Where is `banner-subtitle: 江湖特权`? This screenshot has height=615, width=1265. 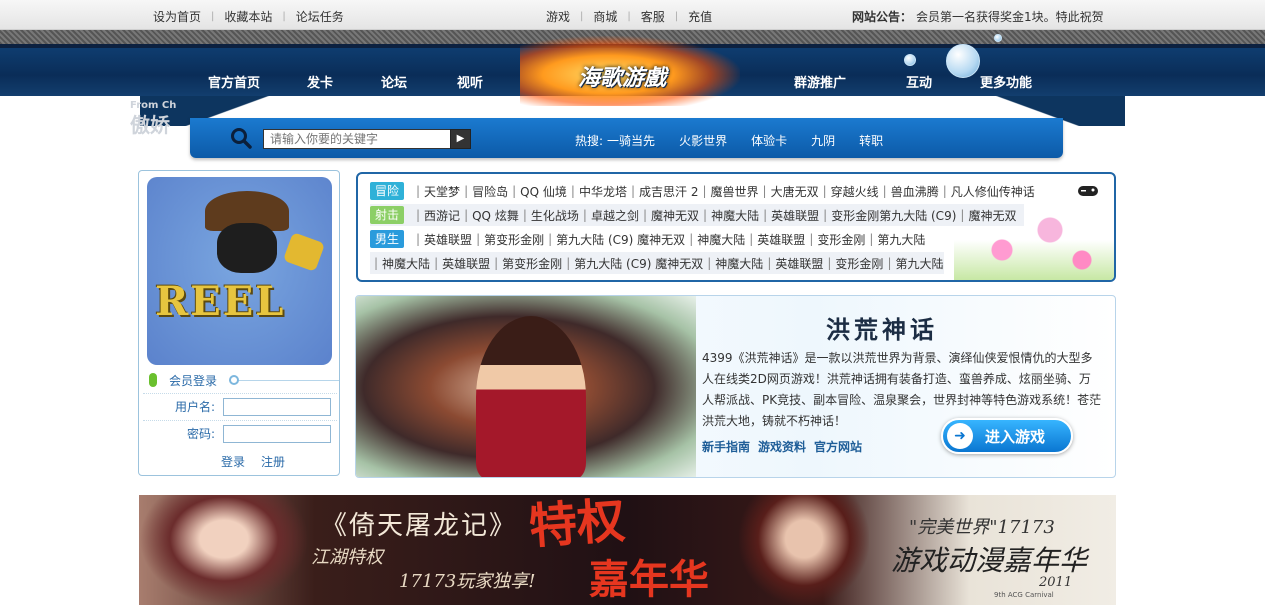 banner-subtitle: 江湖特权 is located at coordinates (347, 557).